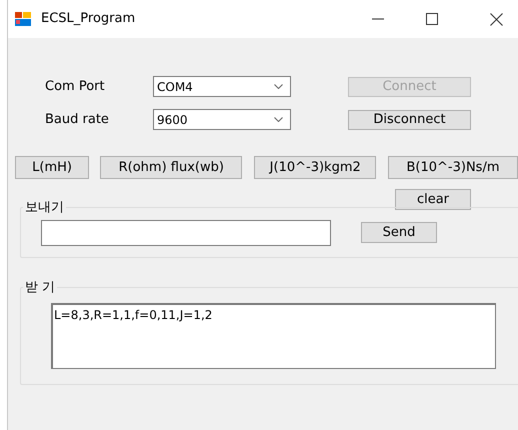  I want to click on unit-button: L(mH), so click(52, 167).